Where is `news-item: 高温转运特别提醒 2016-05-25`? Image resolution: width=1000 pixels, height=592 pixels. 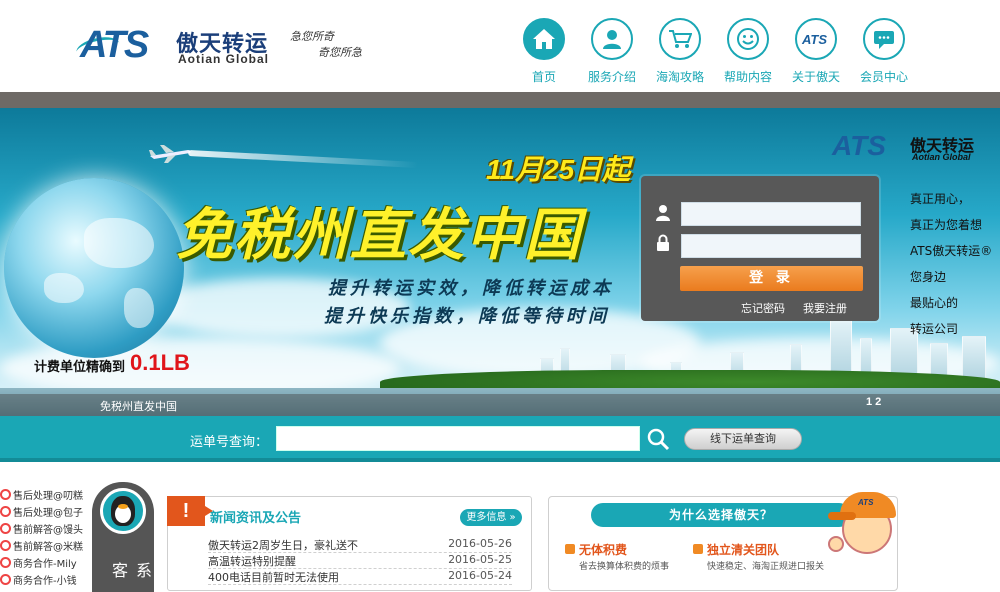
news-item: 高温转运特别提醒 2016-05-25 is located at coordinates (360, 561).